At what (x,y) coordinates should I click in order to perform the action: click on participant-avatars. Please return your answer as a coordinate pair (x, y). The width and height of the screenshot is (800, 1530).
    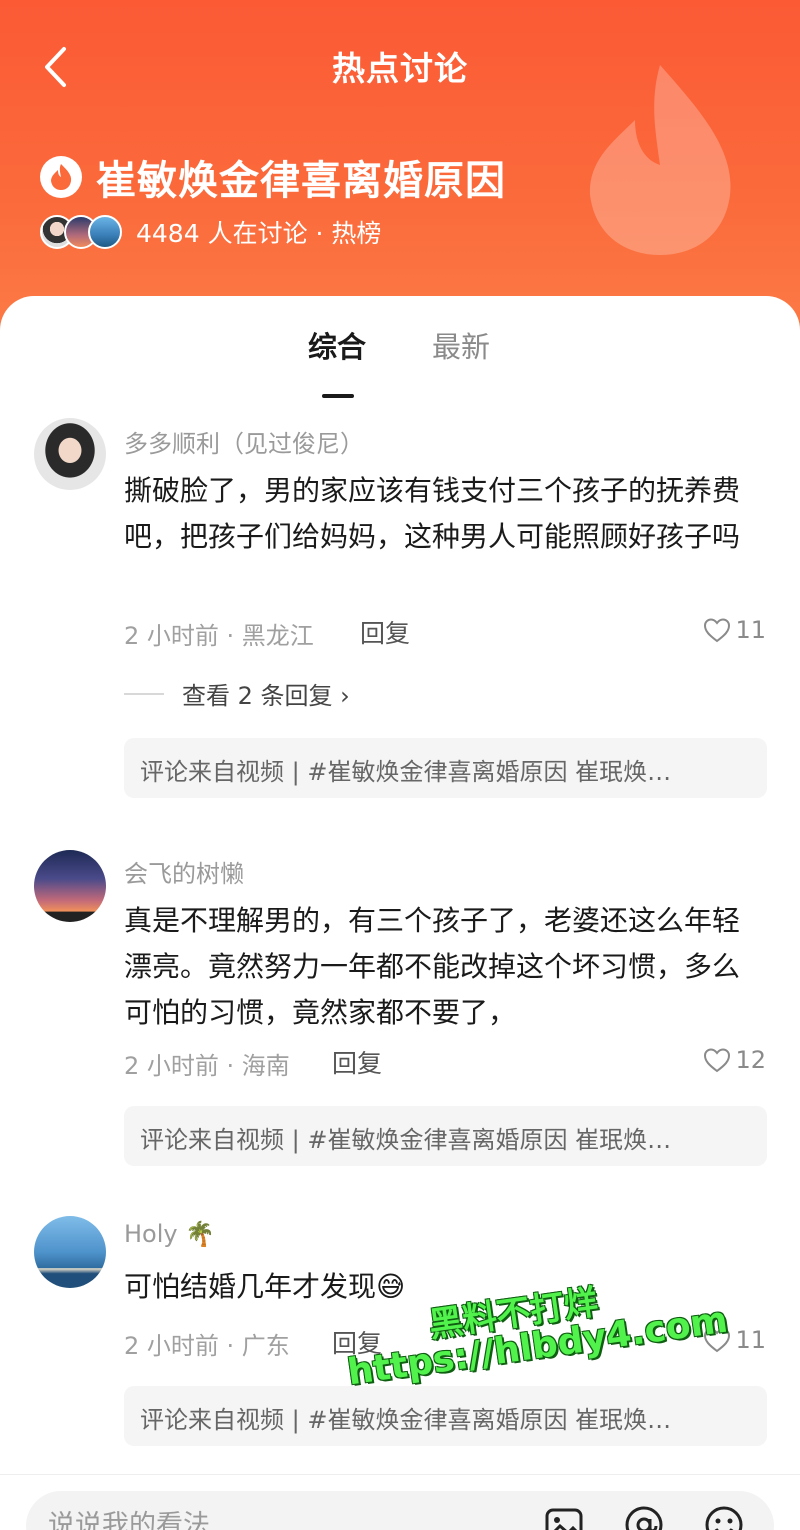
    Looking at the image, I should click on (81, 232).